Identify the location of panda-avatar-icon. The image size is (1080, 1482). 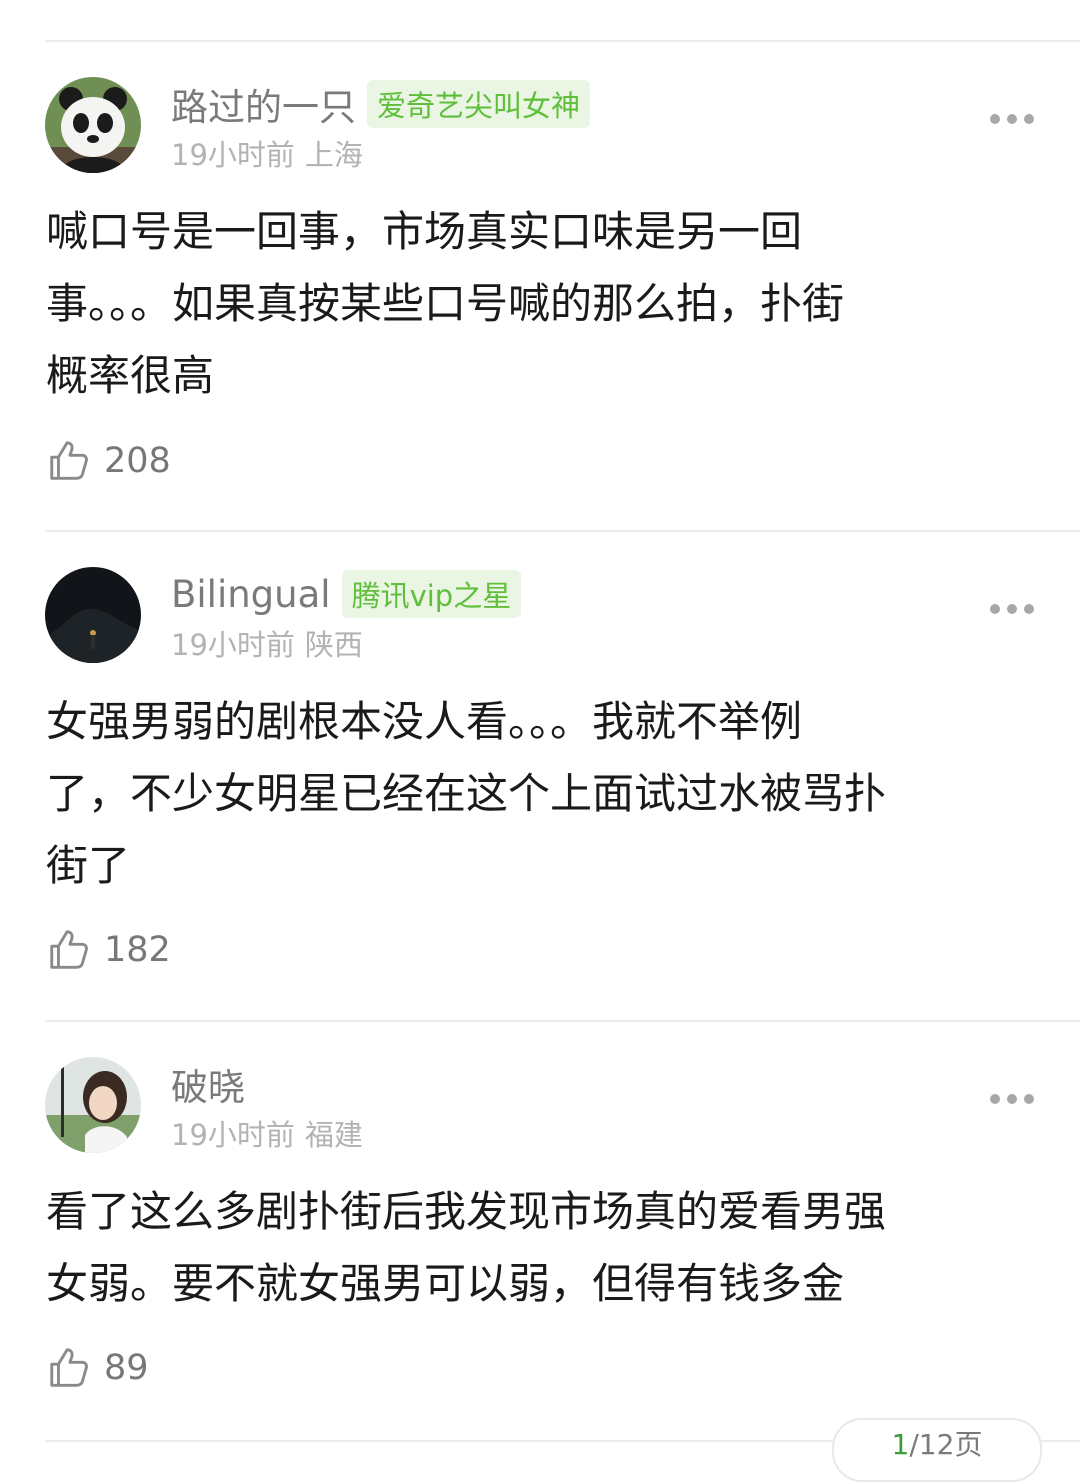
(93, 125).